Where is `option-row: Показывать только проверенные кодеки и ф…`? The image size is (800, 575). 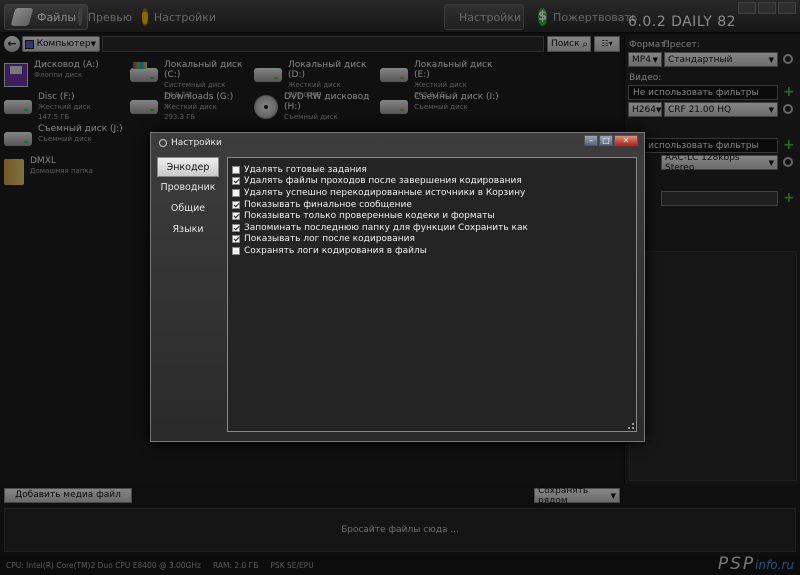 option-row: Показывать только проверенные кодеки и ф… is located at coordinates (432, 216).